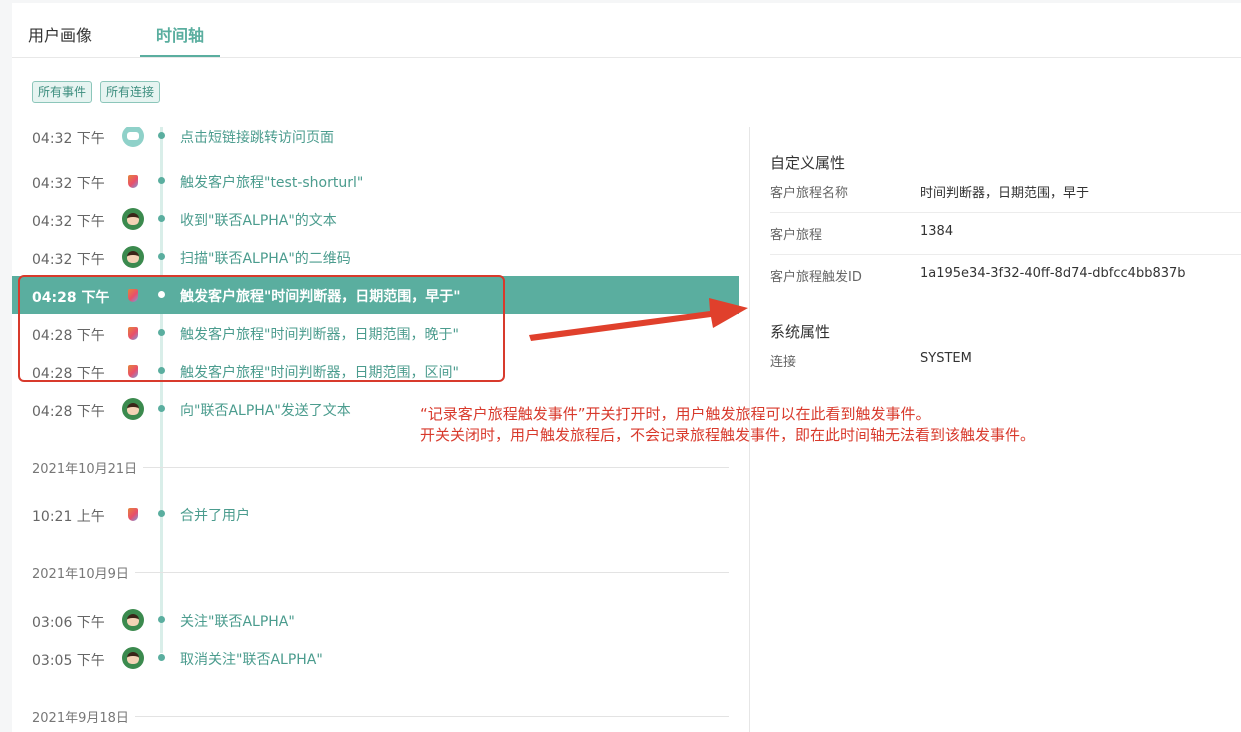 This screenshot has height=732, width=1241. I want to click on date-separator: 2021年10月9日, so click(380, 571).